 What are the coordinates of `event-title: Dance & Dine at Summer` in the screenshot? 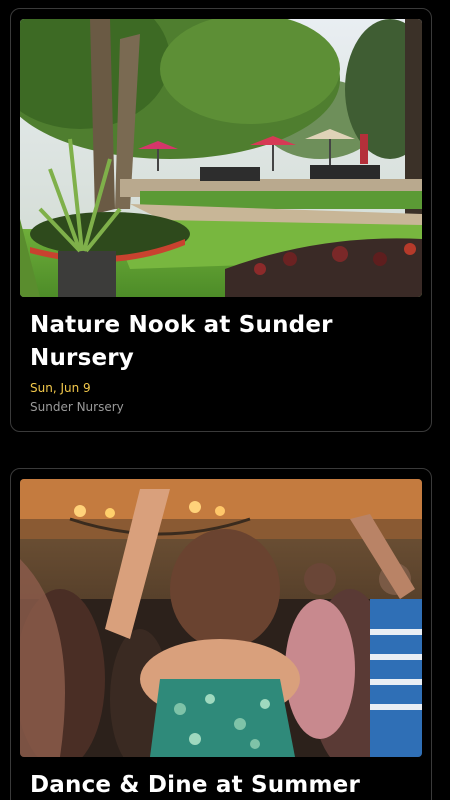 It's located at (220, 784).